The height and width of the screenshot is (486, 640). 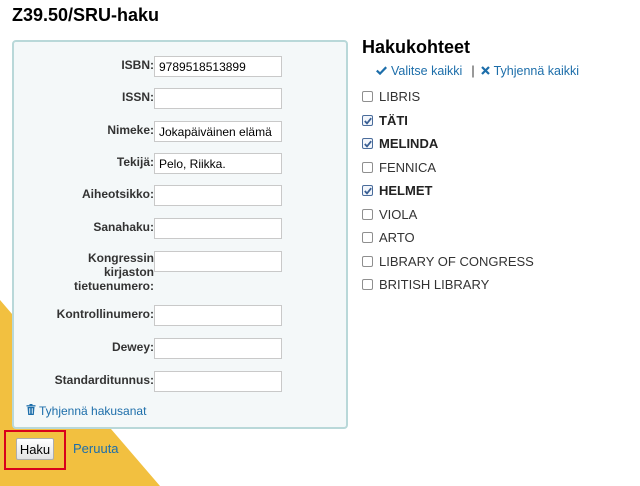 I want to click on target-item: VIOLA, so click(x=497, y=215).